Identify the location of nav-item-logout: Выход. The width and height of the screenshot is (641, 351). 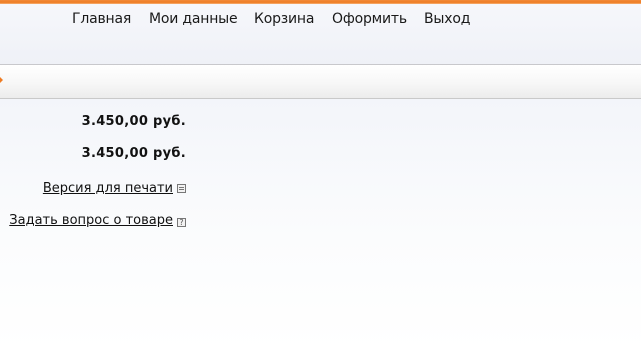
(447, 19).